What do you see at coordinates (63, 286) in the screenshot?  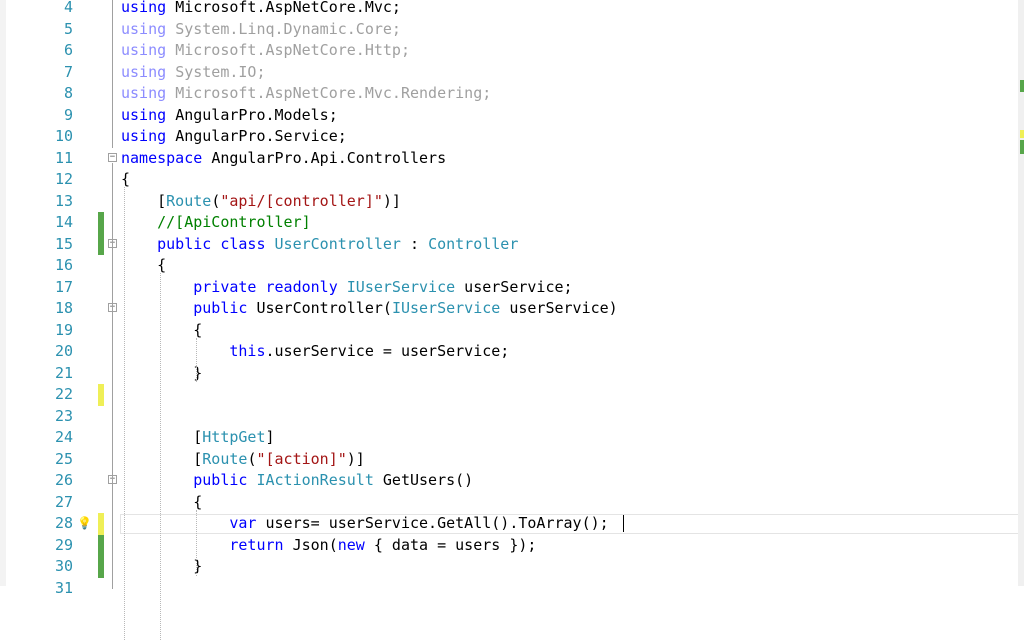 I see `line-number: 17` at bounding box center [63, 286].